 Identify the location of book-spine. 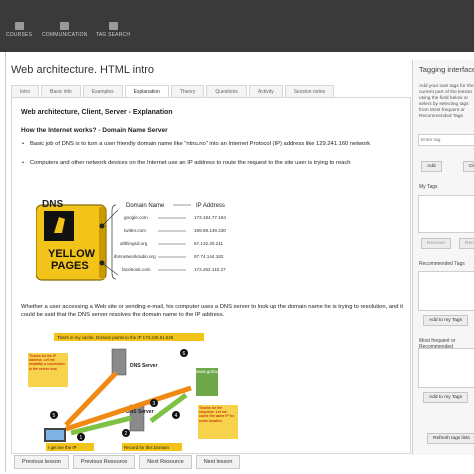
(102, 242).